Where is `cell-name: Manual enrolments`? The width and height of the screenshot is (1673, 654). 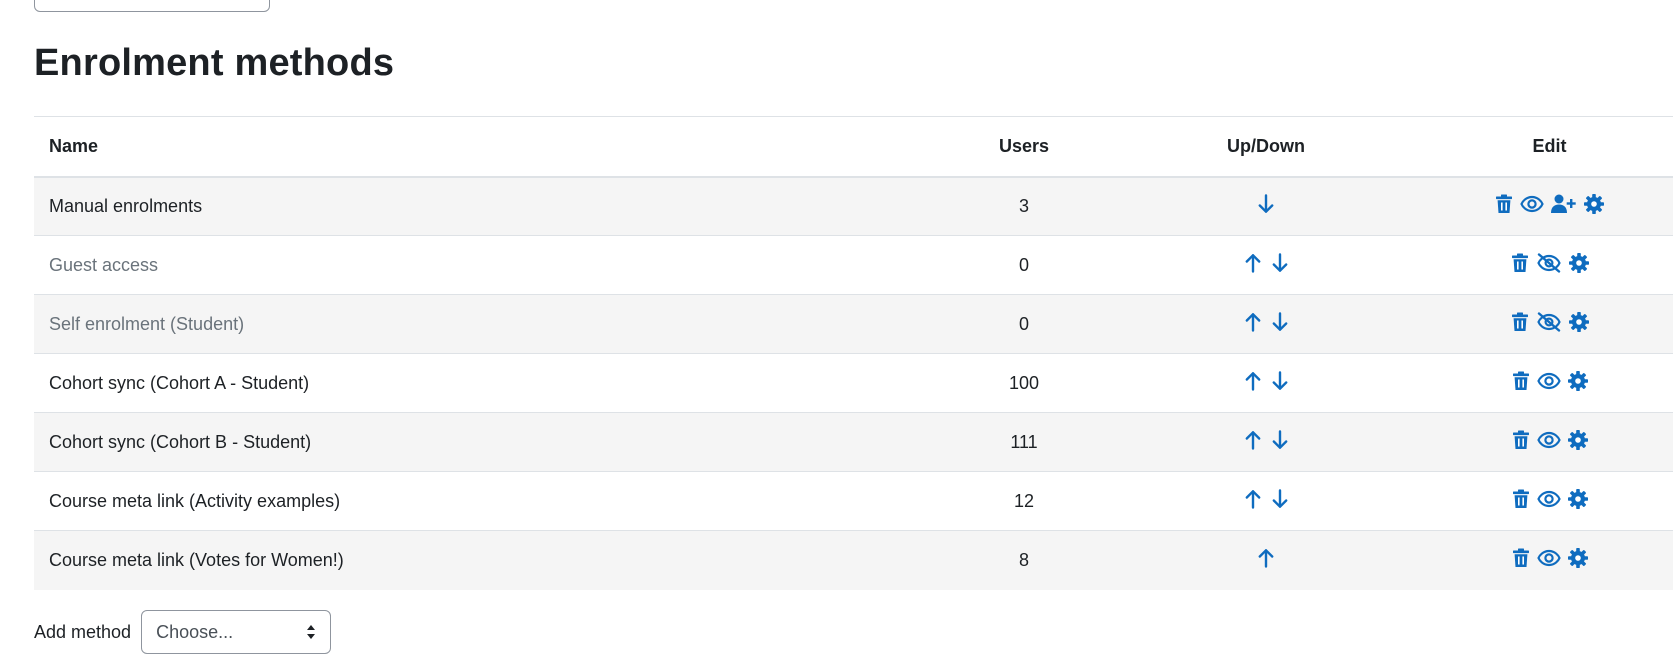
cell-name: Manual enrolments is located at coordinates (488, 206).